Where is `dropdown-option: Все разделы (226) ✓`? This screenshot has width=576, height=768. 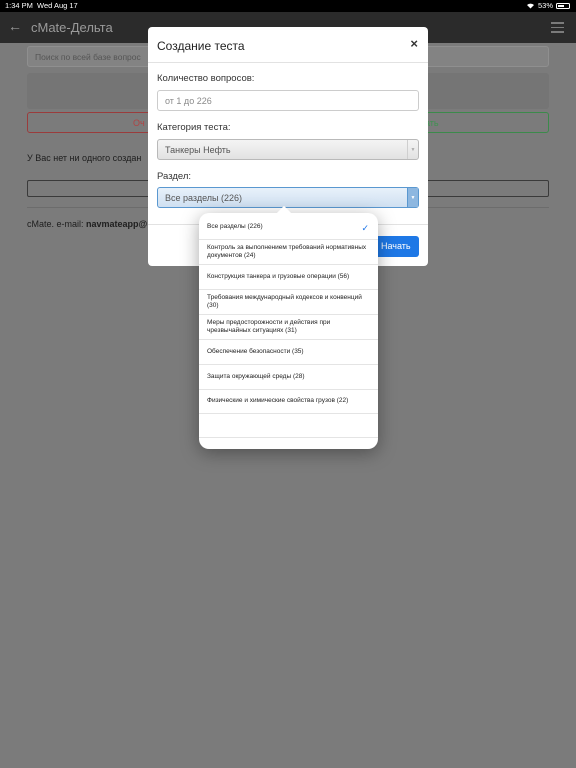 dropdown-option: Все разделы (226) ✓ is located at coordinates (288, 228).